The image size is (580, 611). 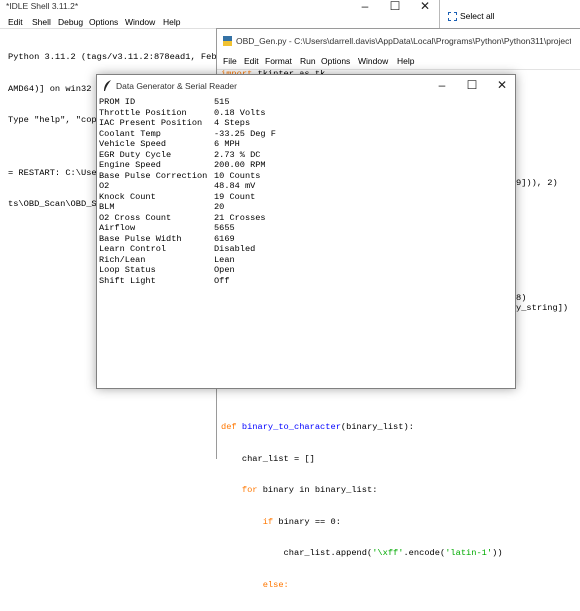 What do you see at coordinates (127, 196) in the screenshot?
I see `row-label: Knock Count` at bounding box center [127, 196].